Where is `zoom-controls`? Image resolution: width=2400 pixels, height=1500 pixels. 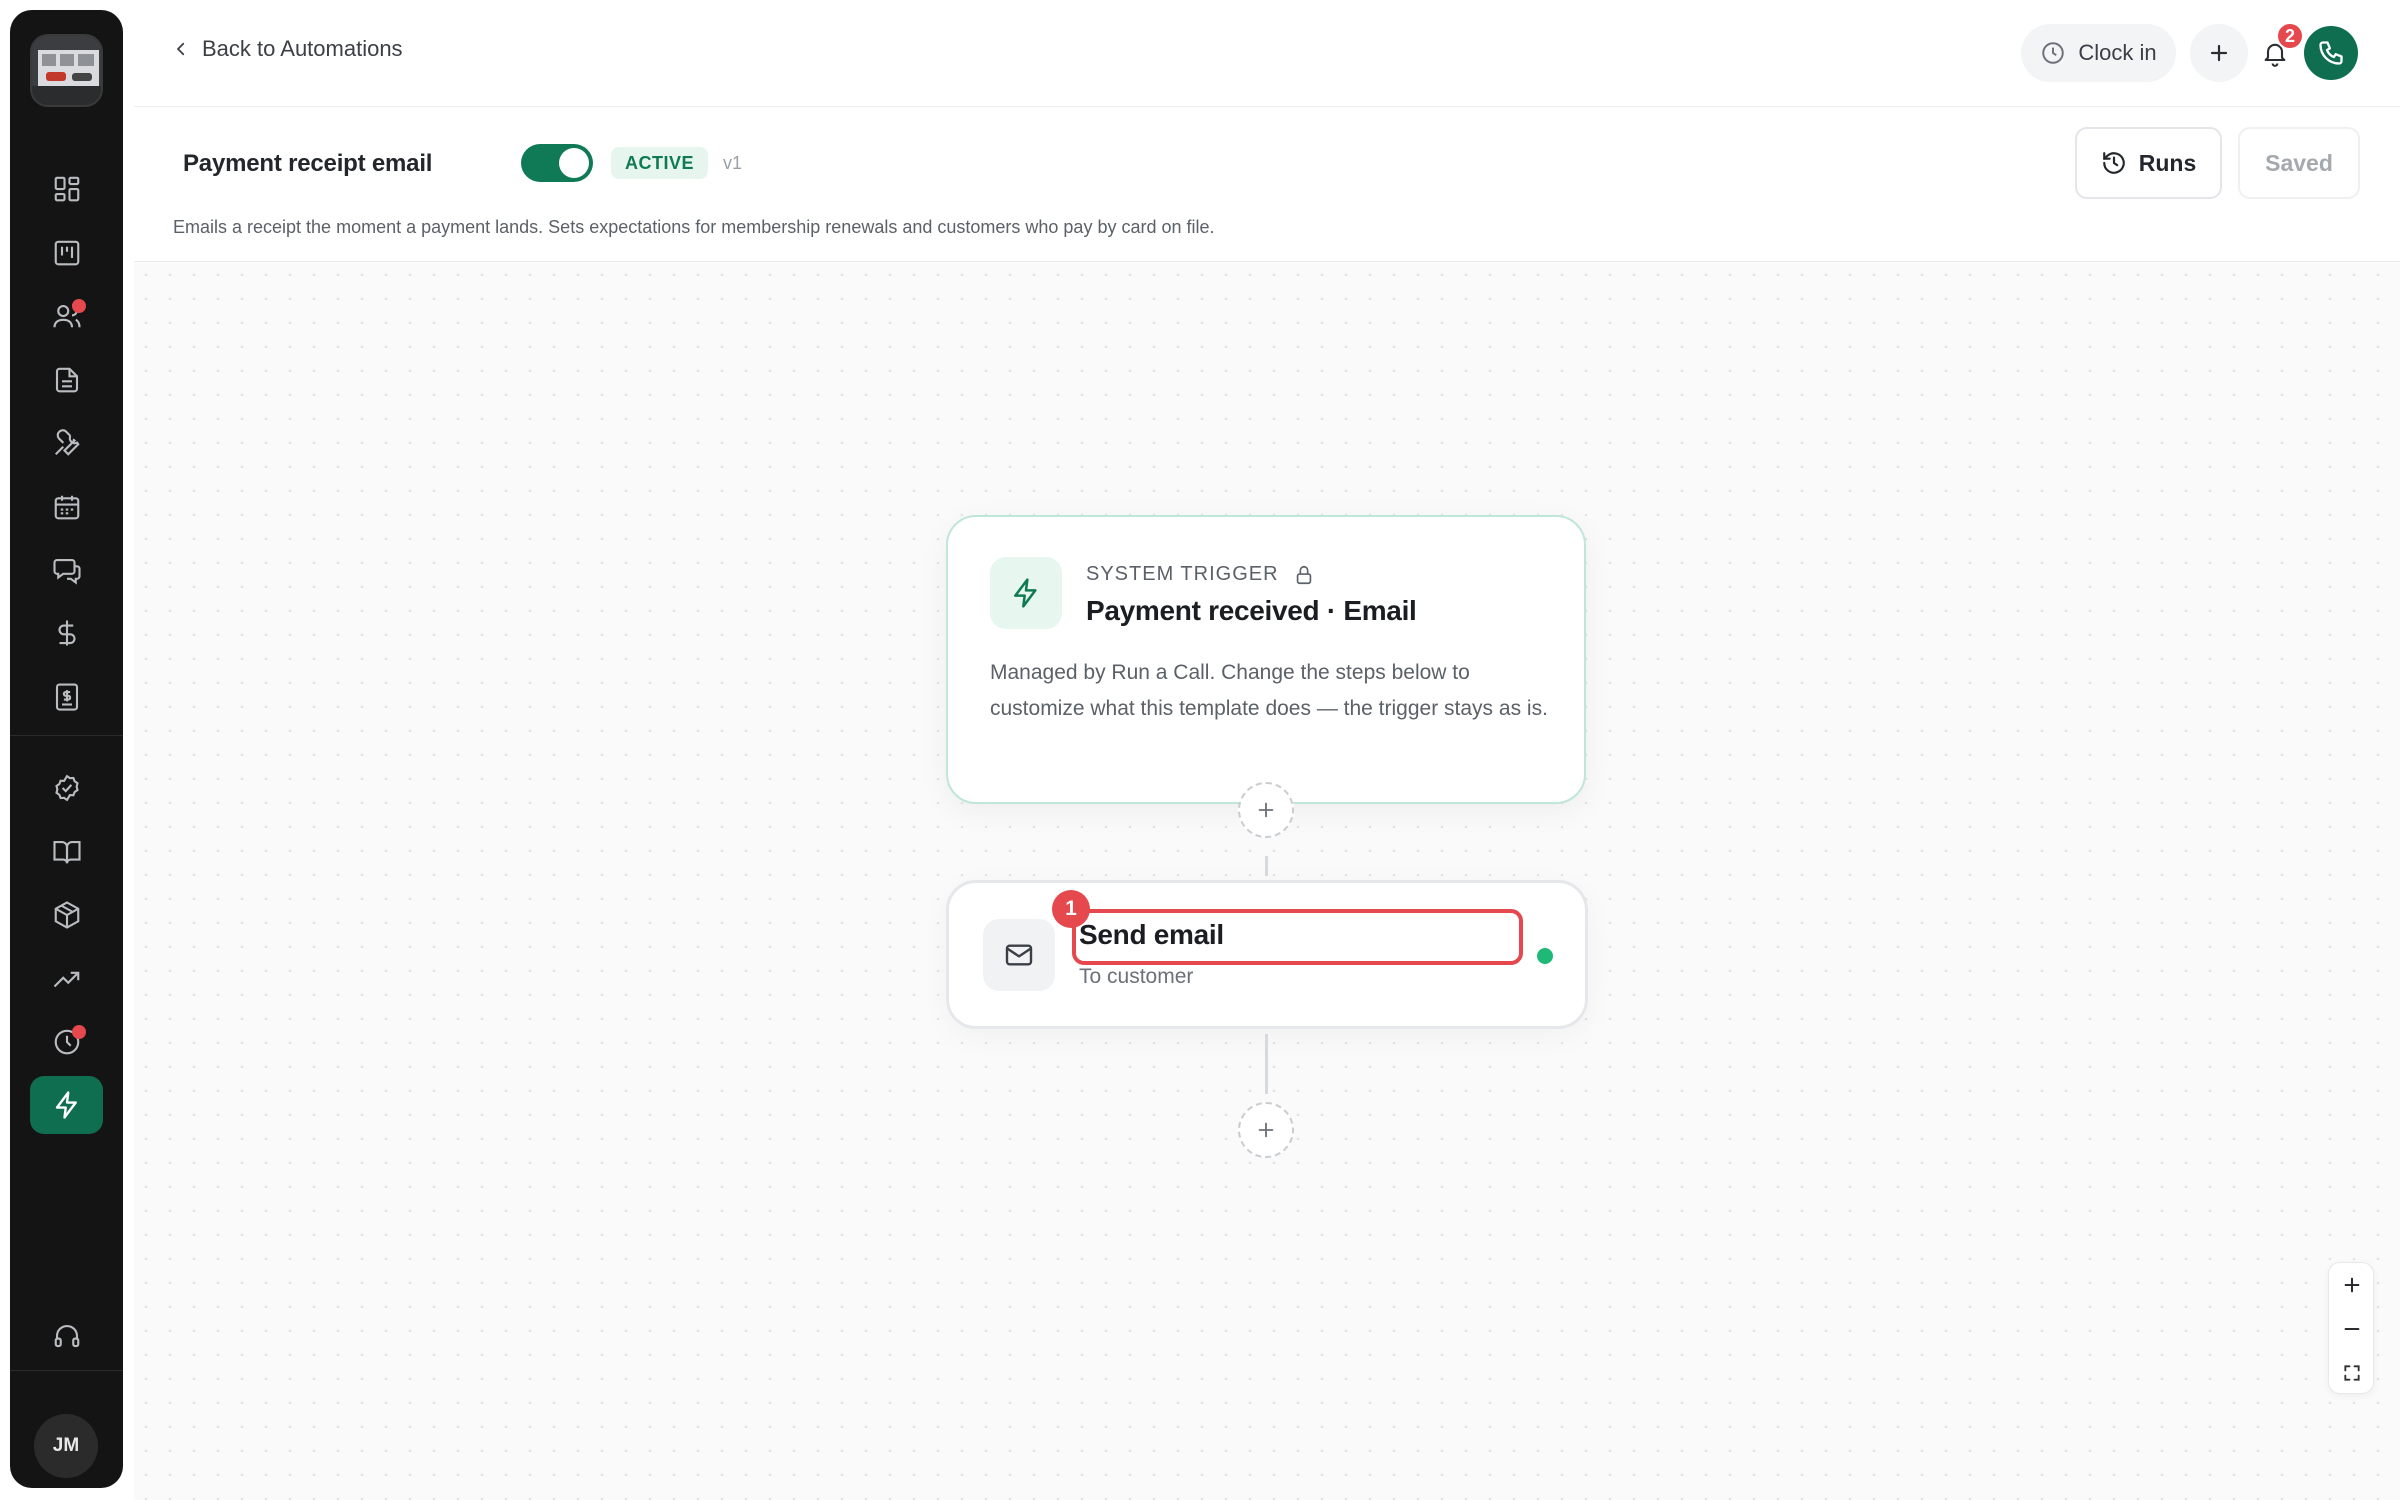 zoom-controls is located at coordinates (2351, 1328).